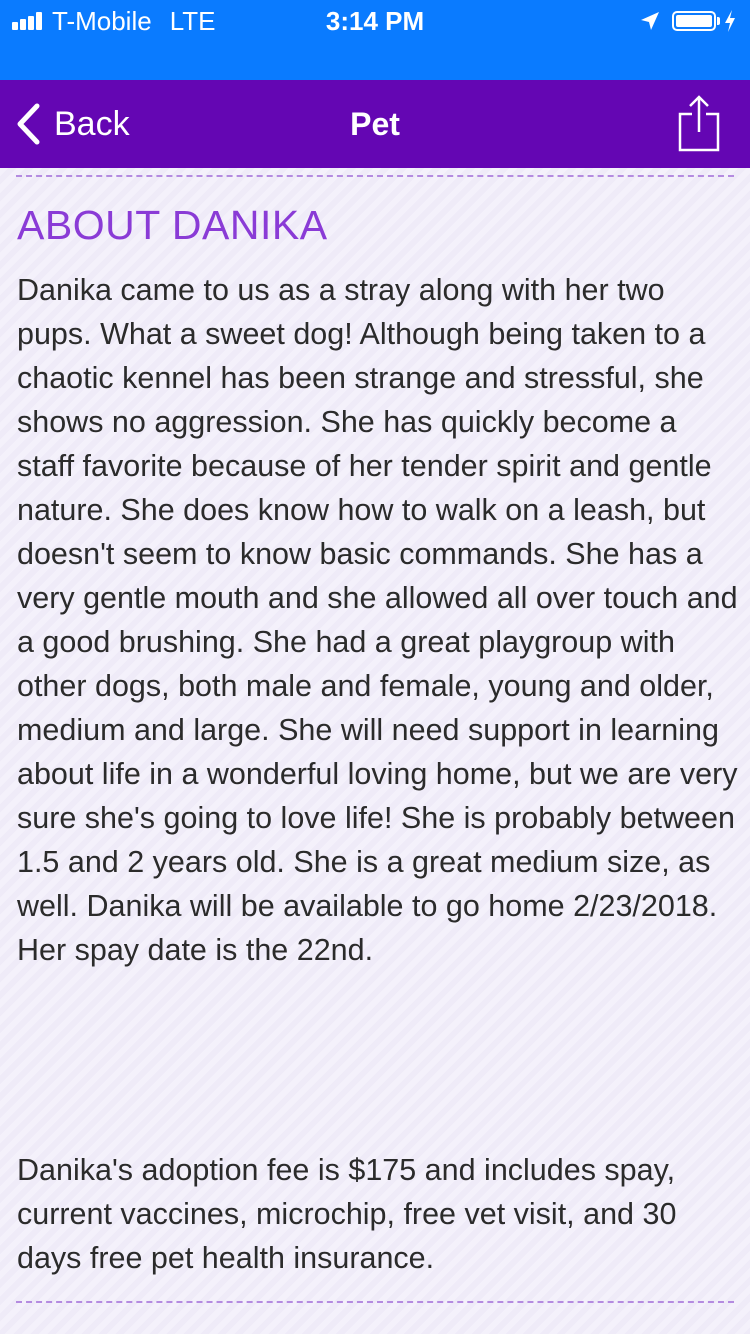 The width and height of the screenshot is (750, 1334). I want to click on bottom-divider, so click(375, 1302).